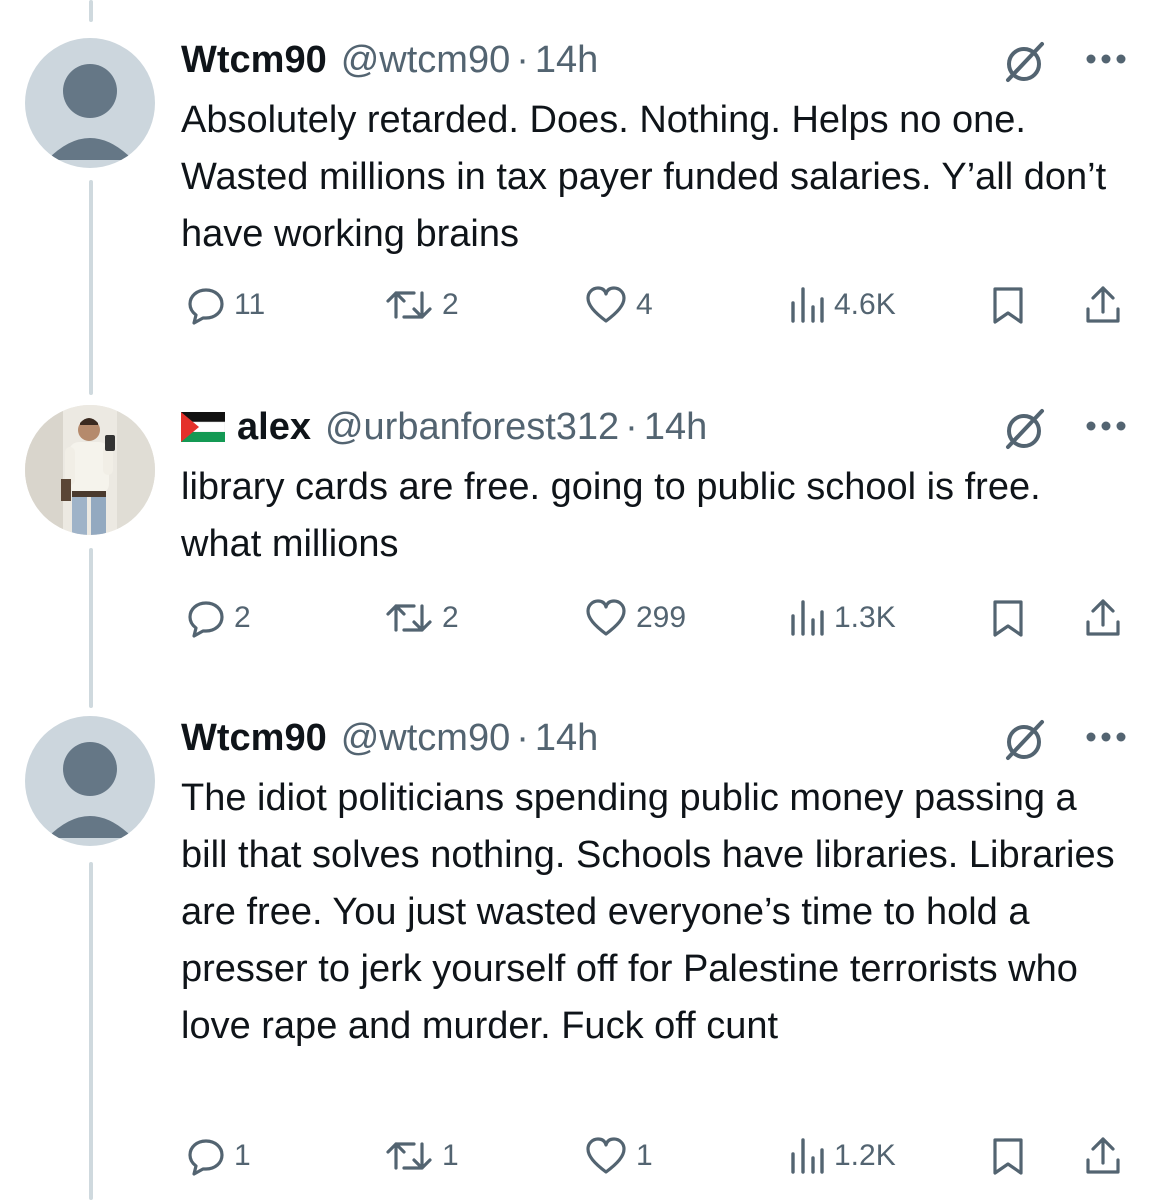 The image size is (1158, 1200). What do you see at coordinates (865, 304) in the screenshot?
I see `view-count: 4.6K` at bounding box center [865, 304].